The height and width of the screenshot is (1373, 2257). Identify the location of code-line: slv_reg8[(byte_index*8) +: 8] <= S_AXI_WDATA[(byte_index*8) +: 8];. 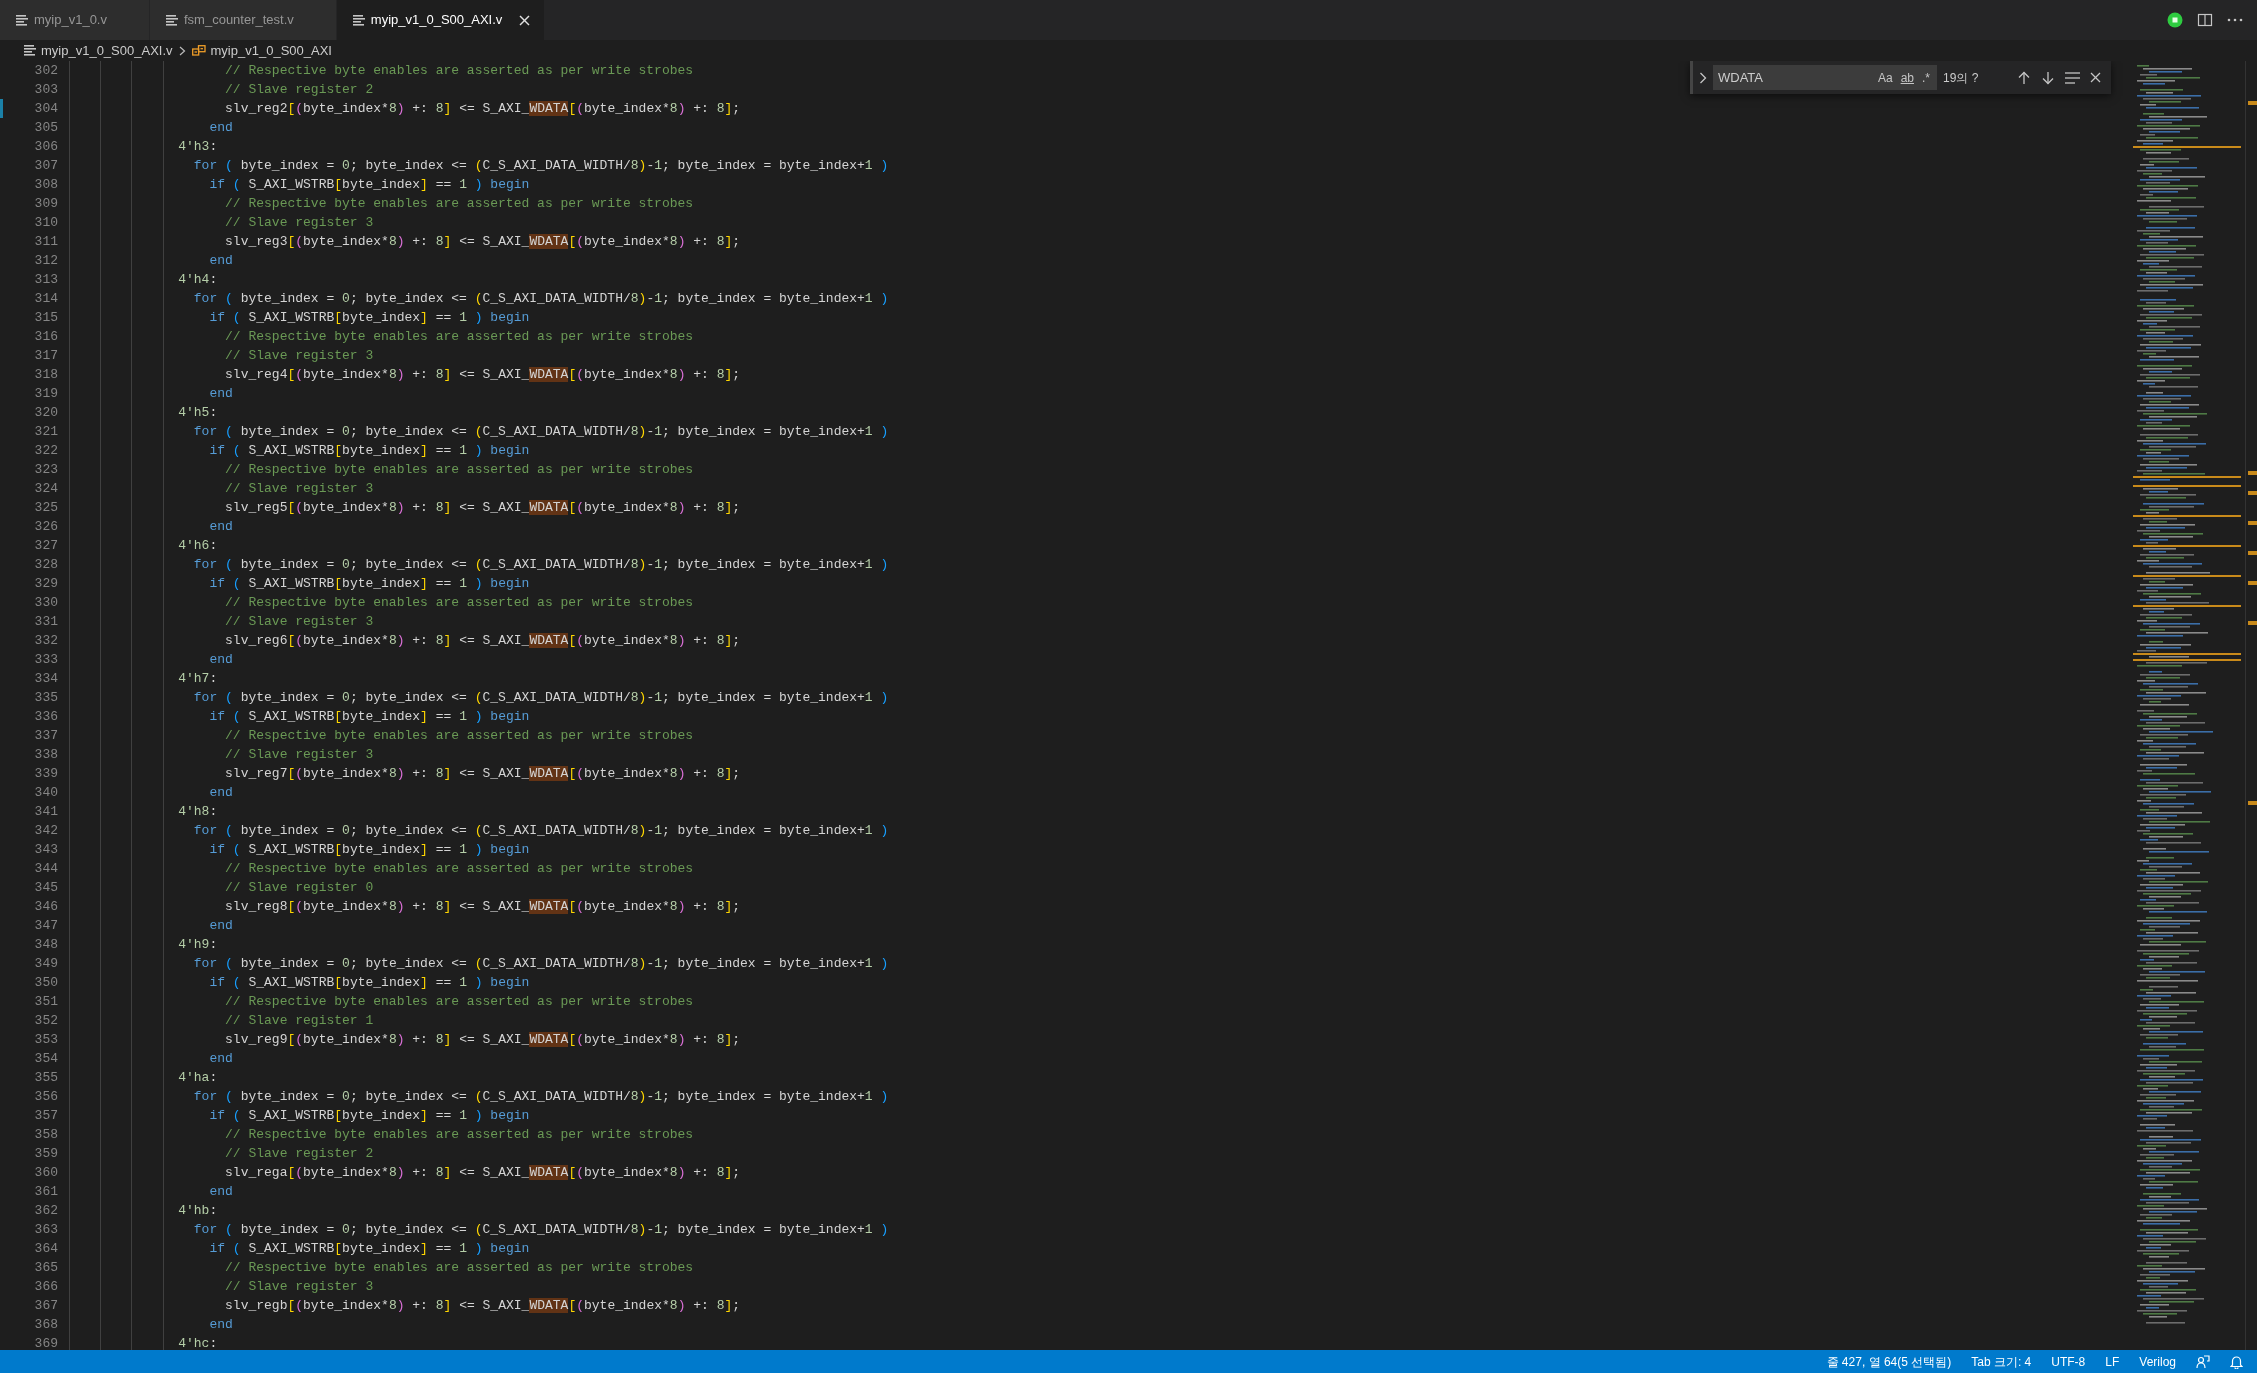
(482, 906).